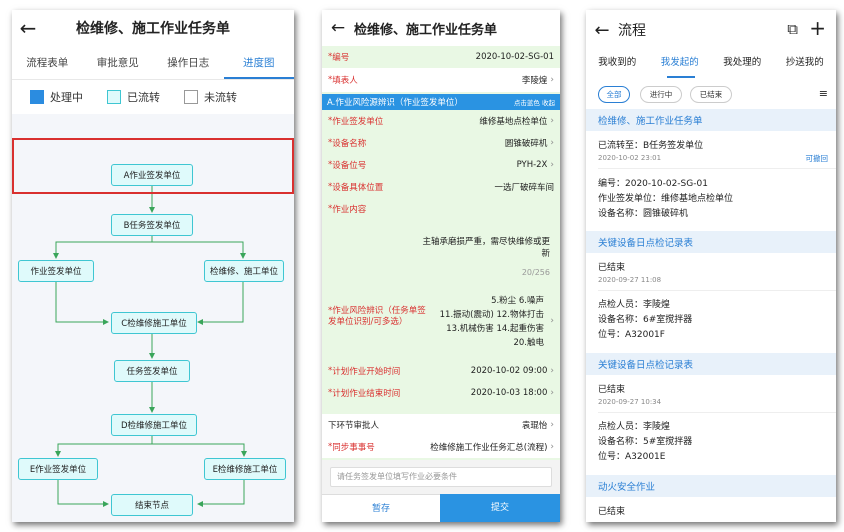  Describe the element at coordinates (244, 271) in the screenshot. I see `flow-node-maintenance-unit: 检维修、施工单位` at that location.